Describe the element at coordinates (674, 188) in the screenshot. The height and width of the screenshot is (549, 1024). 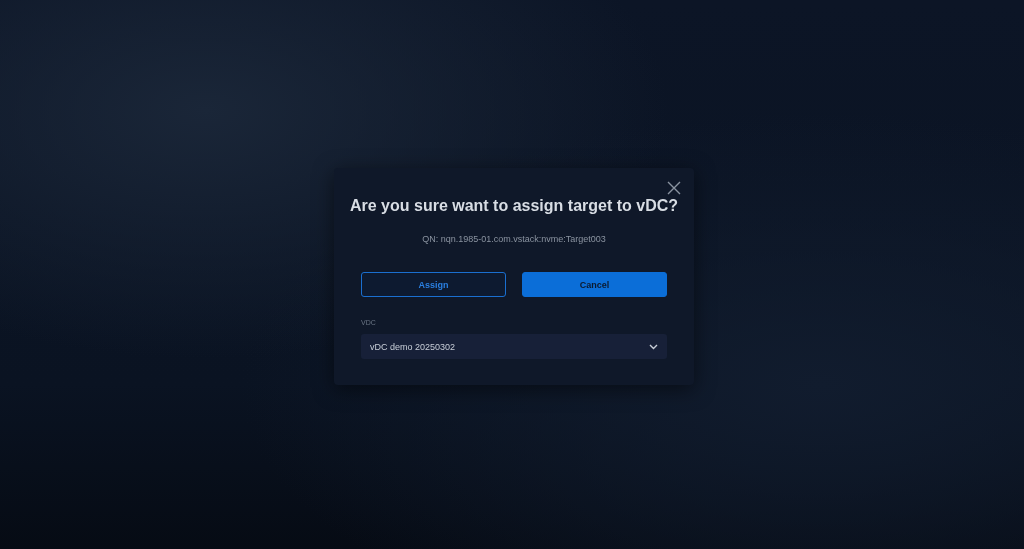
I see `close-icon` at that location.